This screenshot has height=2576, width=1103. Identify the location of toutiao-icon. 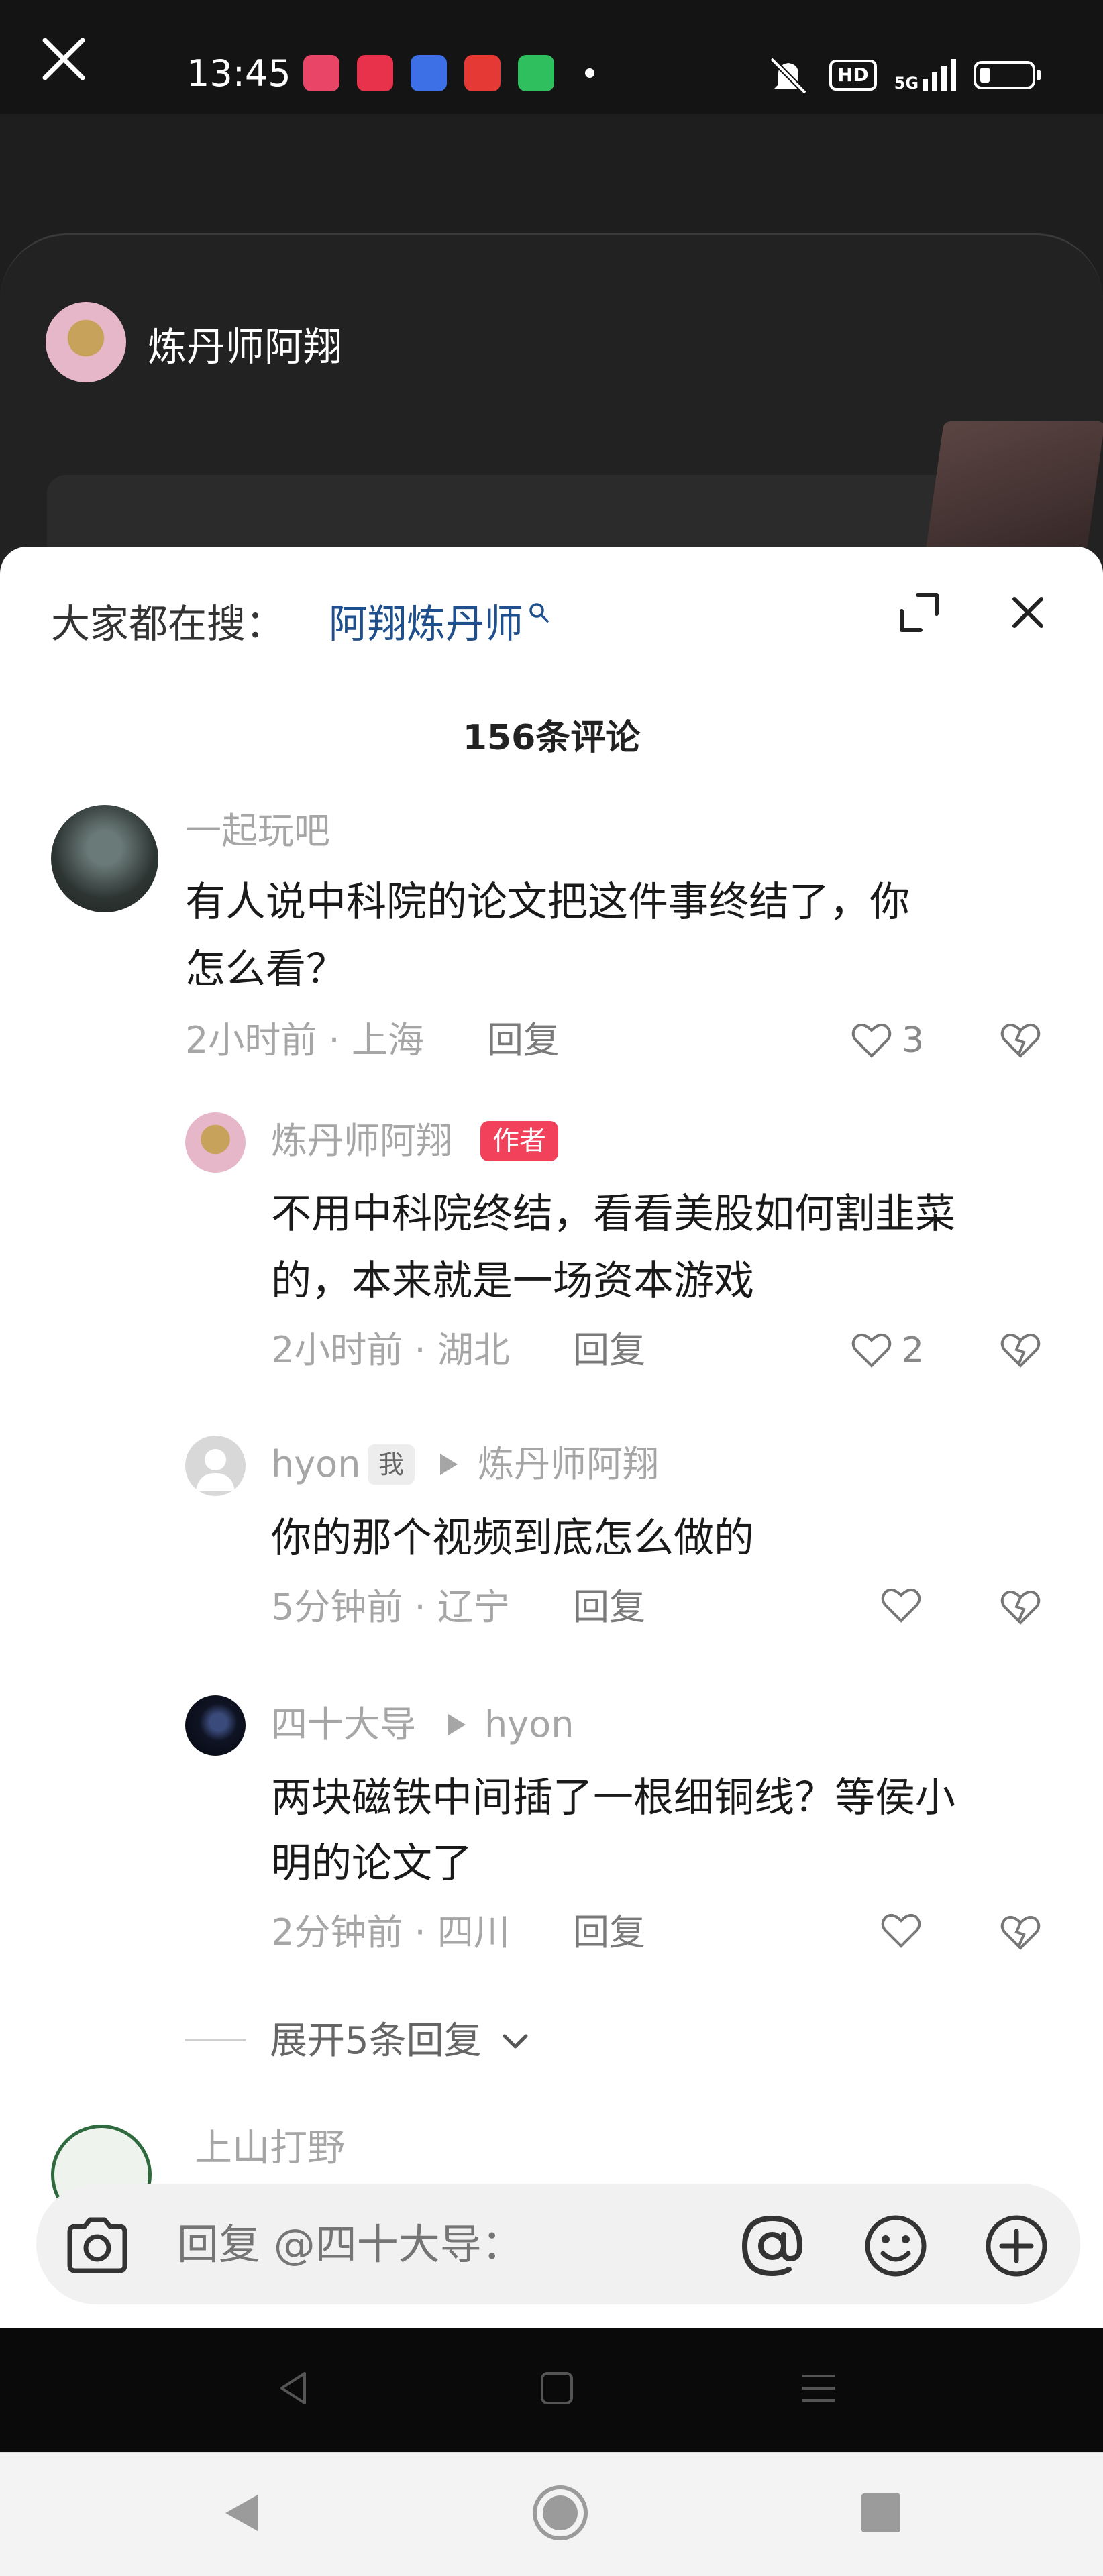
(483, 73).